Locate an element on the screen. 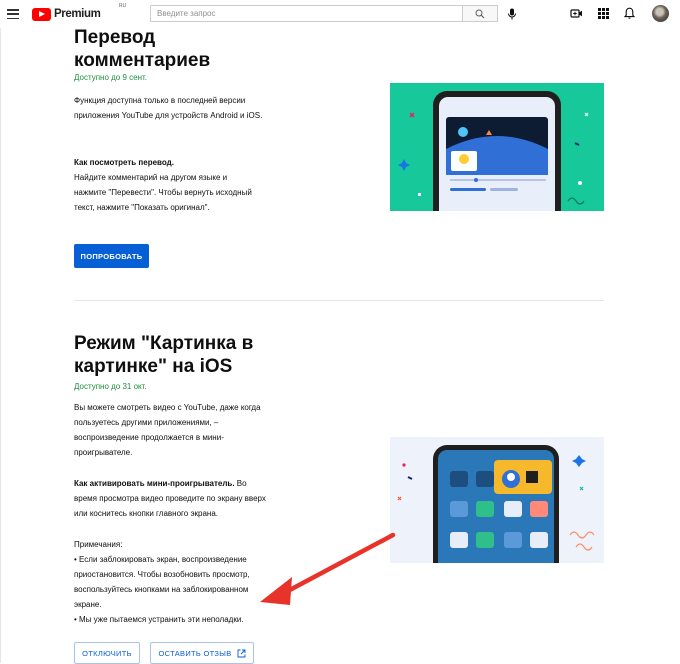 This screenshot has height=664, width=680. howto-heading: Как посмотреть перевод. is located at coordinates (124, 162).